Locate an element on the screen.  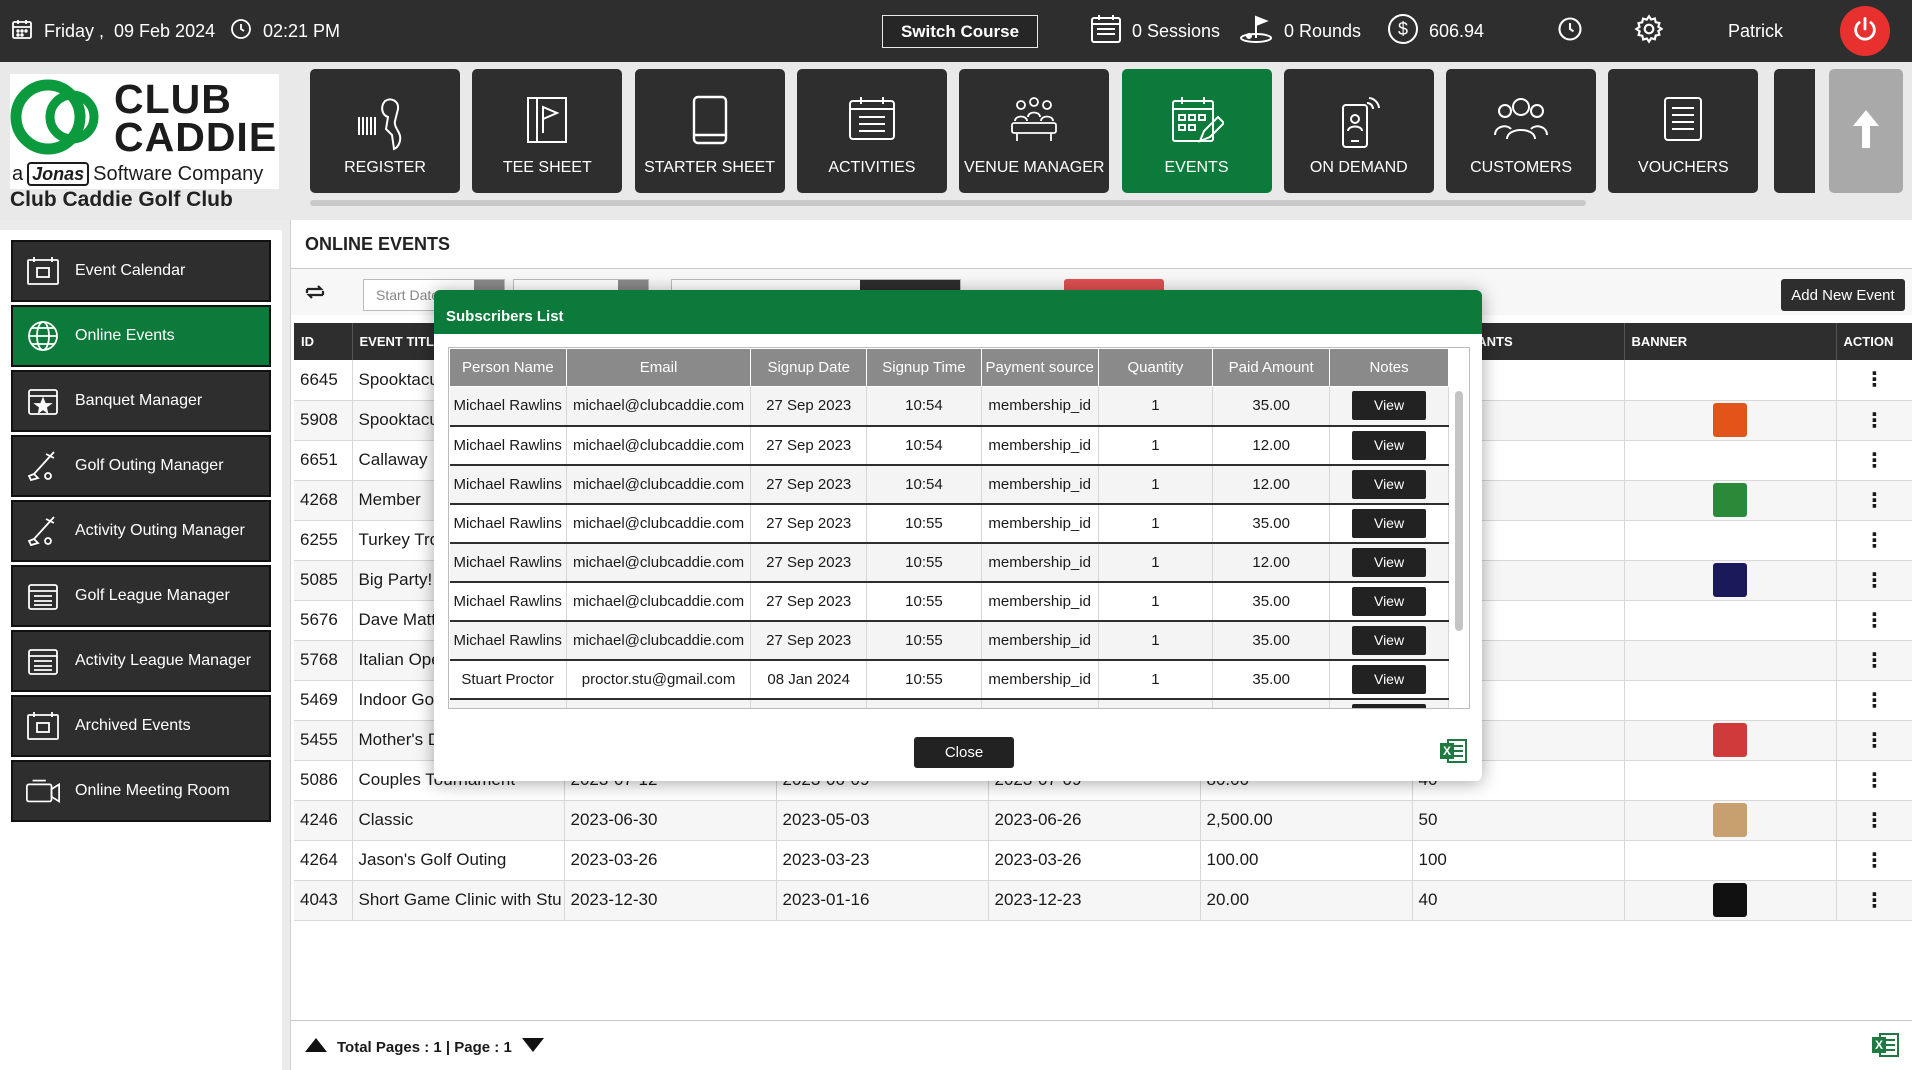
cell-qty: 1 is located at coordinates (1156, 484).